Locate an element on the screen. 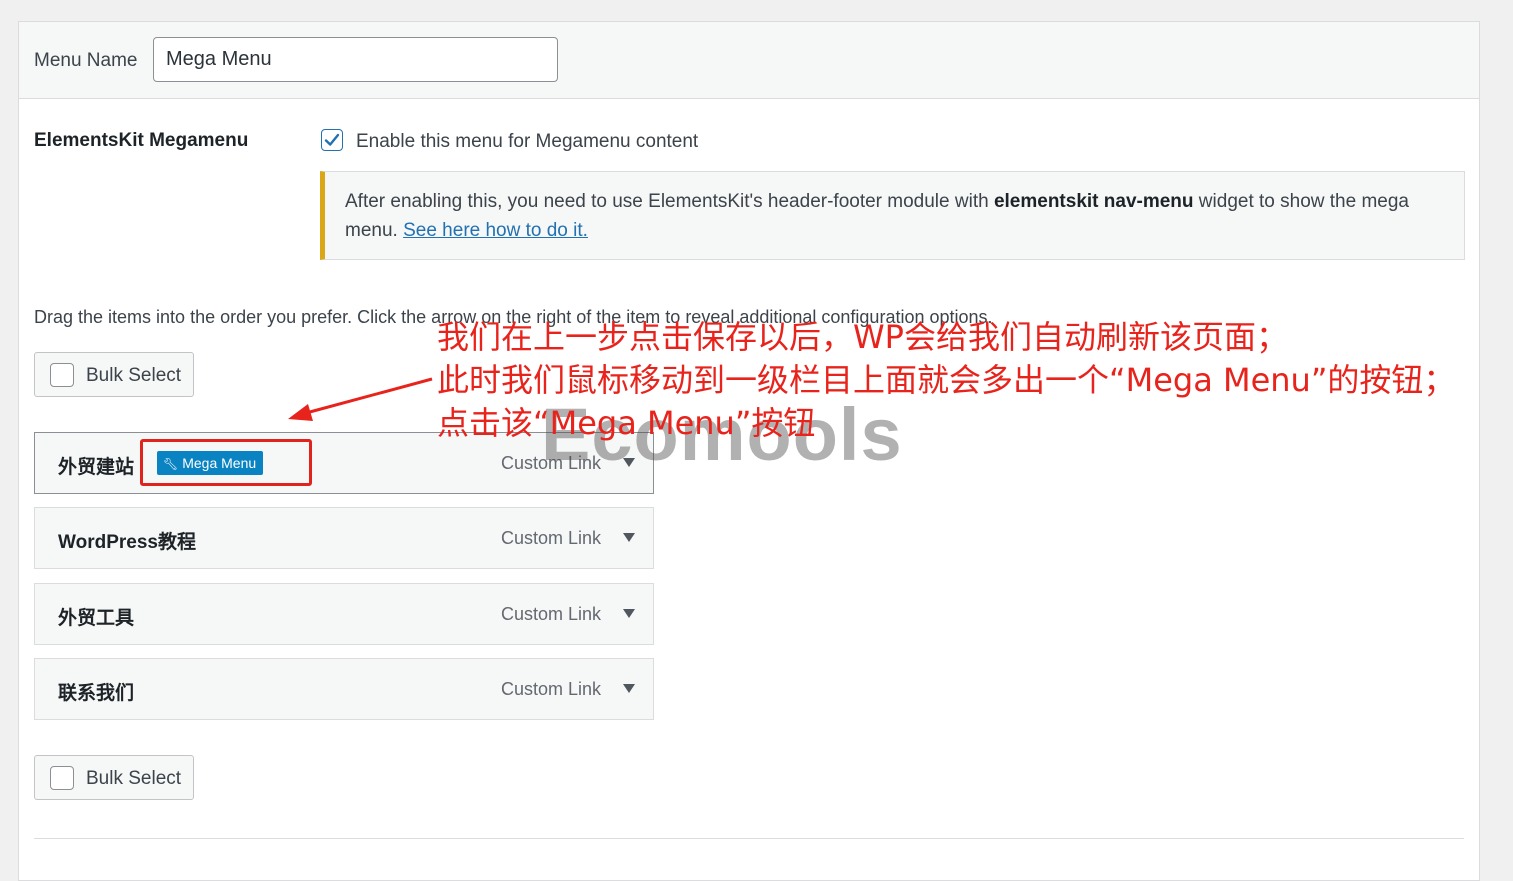 The height and width of the screenshot is (881, 1513). menu-item: 联系我们 Custom Link is located at coordinates (344, 689).